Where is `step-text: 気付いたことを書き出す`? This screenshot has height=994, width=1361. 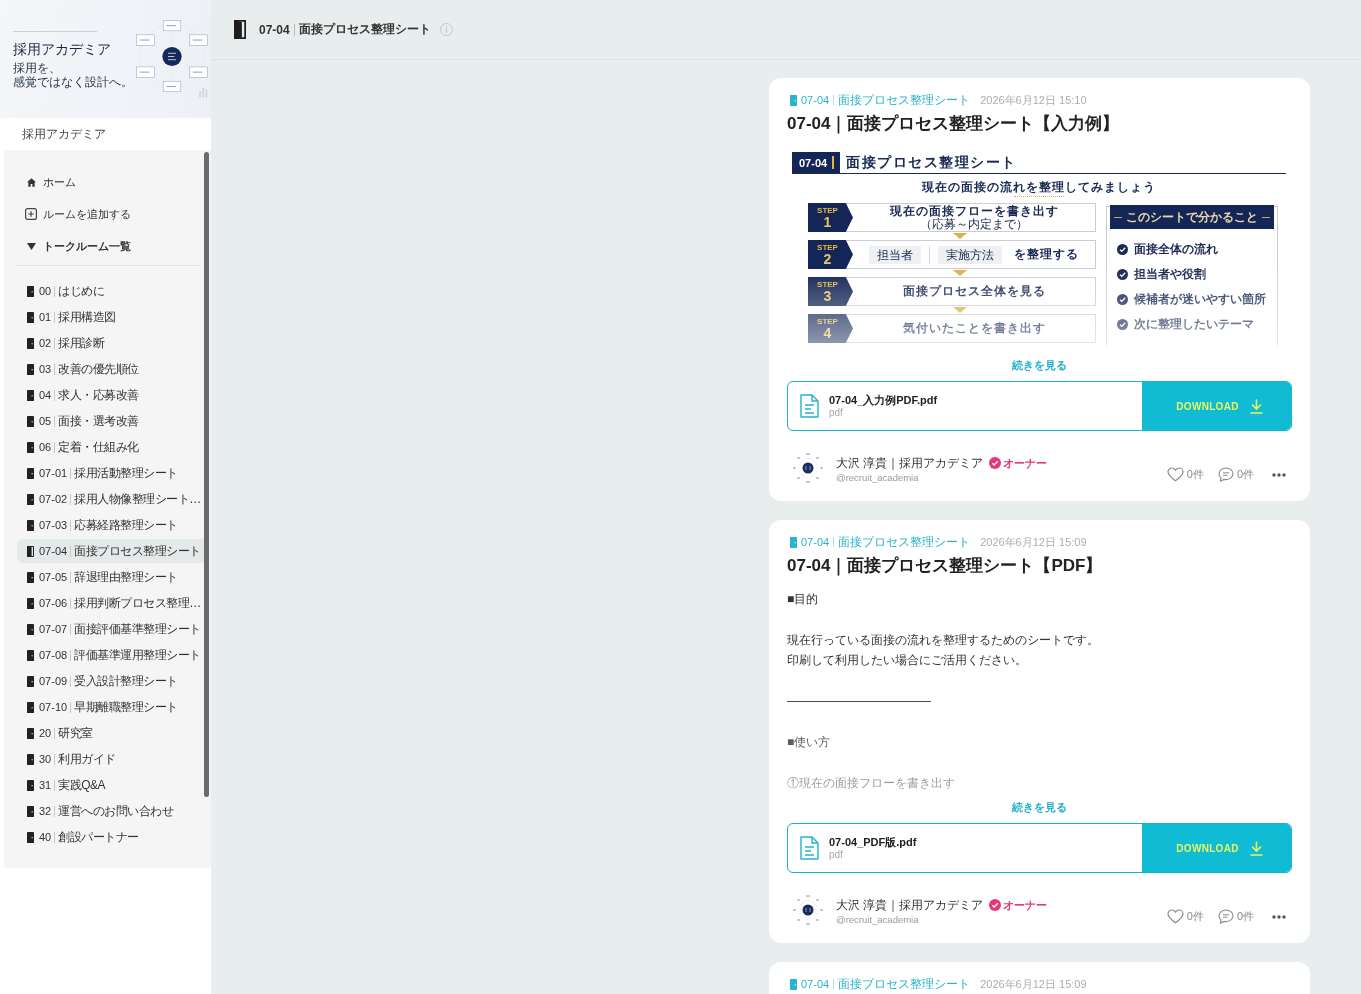
step-text: 気付いたことを書き出す is located at coordinates (974, 328).